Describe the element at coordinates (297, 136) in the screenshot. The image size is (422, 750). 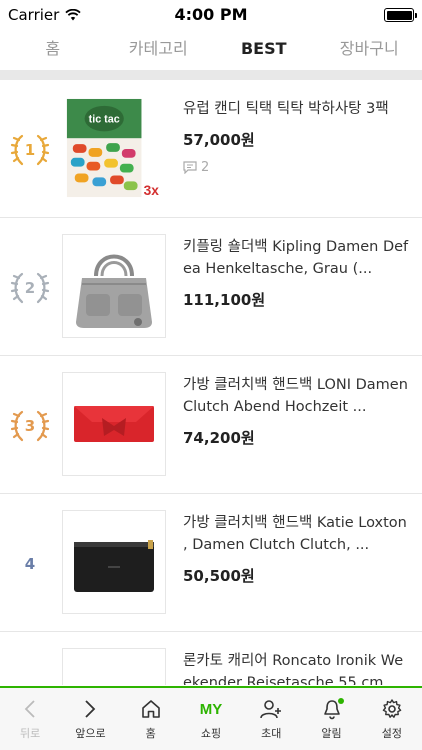
I see `product-info: 유럽 캔디 틱택 틱탁 박하사탕 3팩 57,000원 2` at that location.